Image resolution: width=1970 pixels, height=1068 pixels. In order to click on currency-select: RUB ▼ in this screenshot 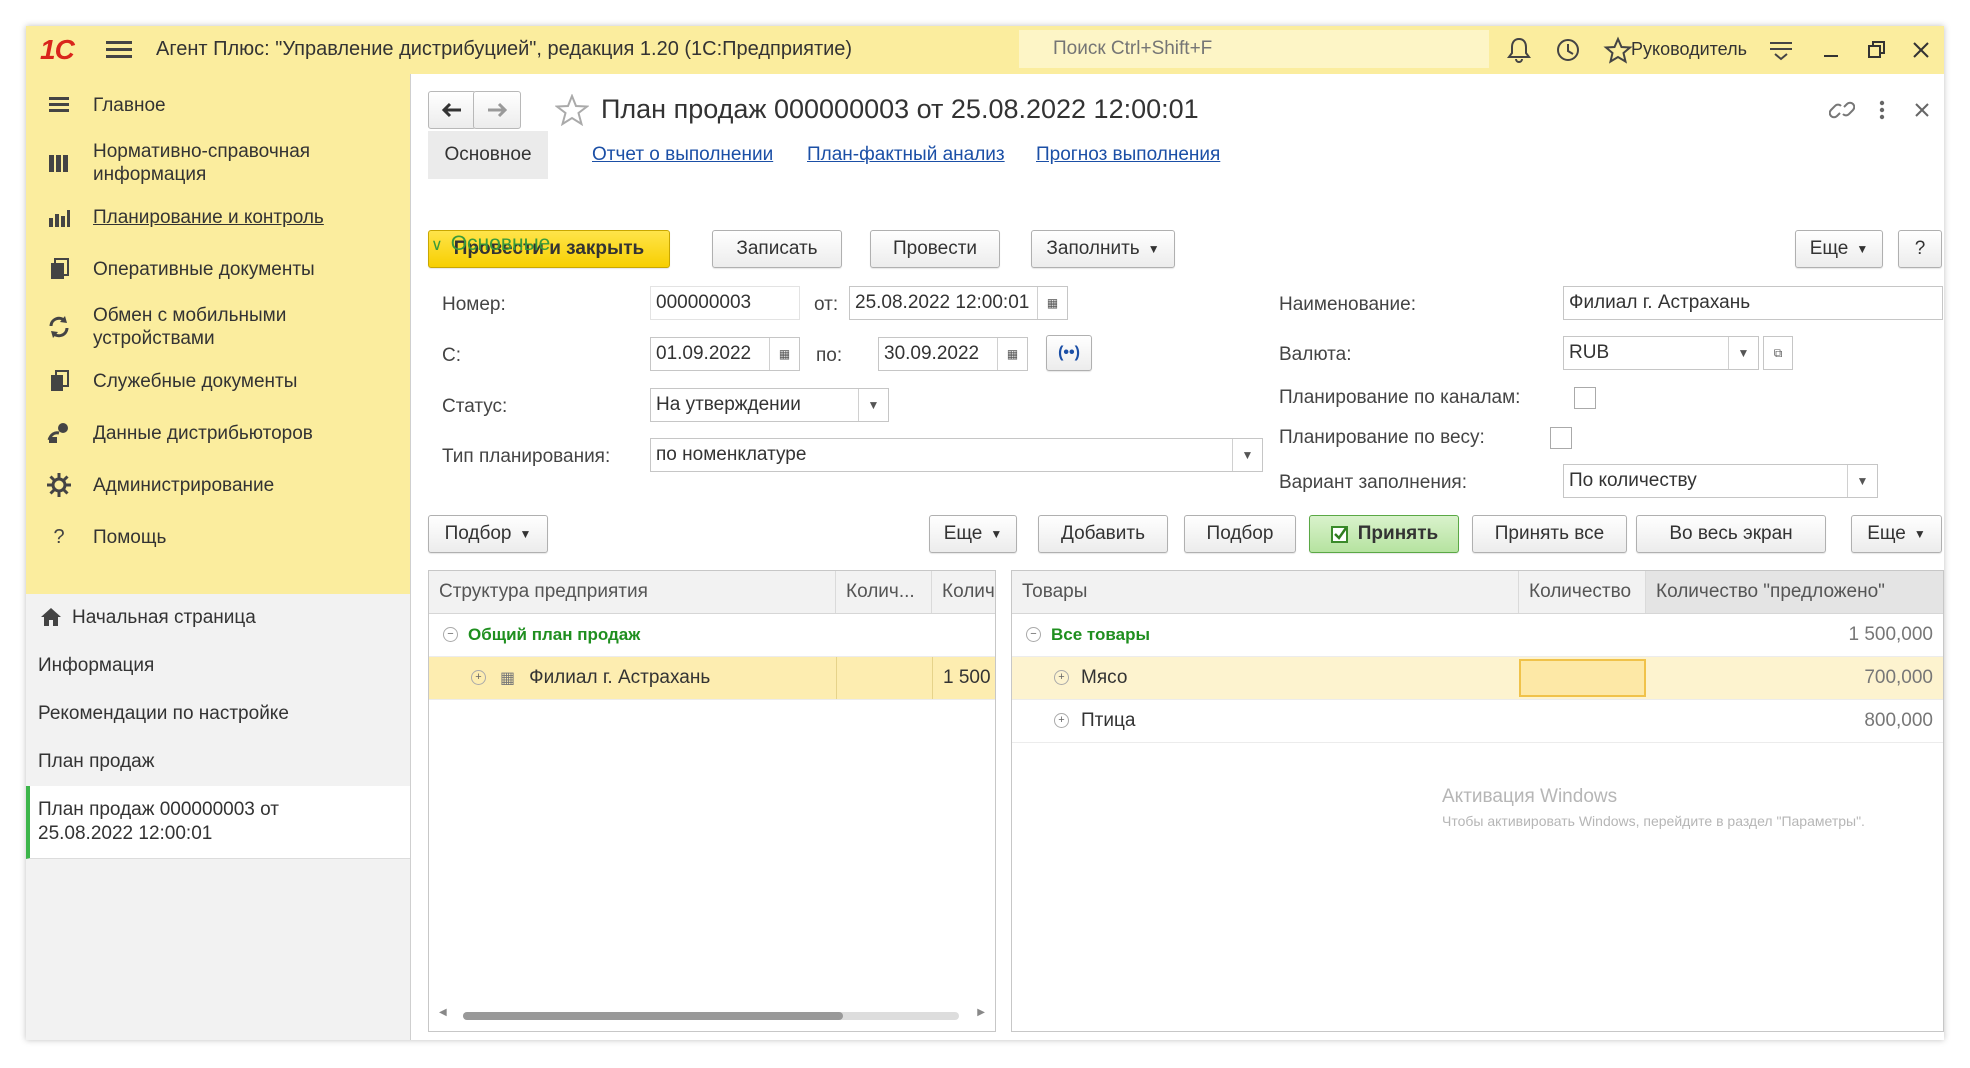, I will do `click(1661, 353)`.